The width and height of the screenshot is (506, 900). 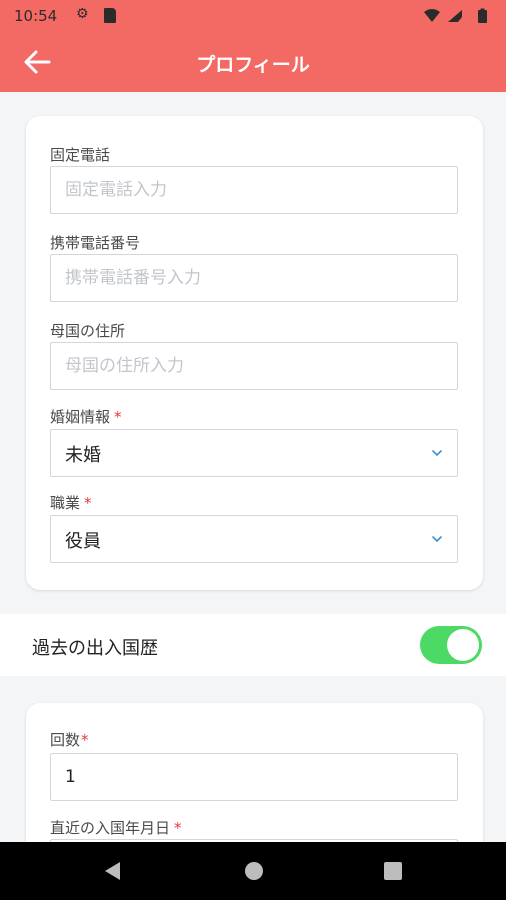 I want to click on battery-icon, so click(x=482, y=16).